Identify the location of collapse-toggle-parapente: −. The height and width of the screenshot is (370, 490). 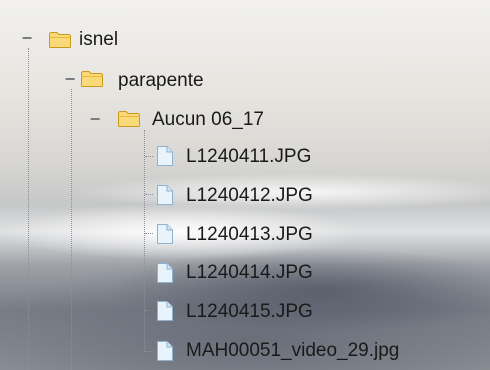
(70, 79).